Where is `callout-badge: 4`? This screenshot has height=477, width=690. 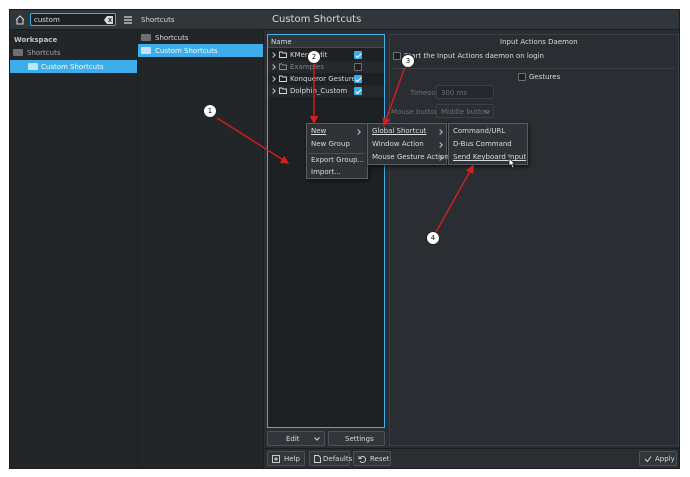
callout-badge: 4 is located at coordinates (433, 238).